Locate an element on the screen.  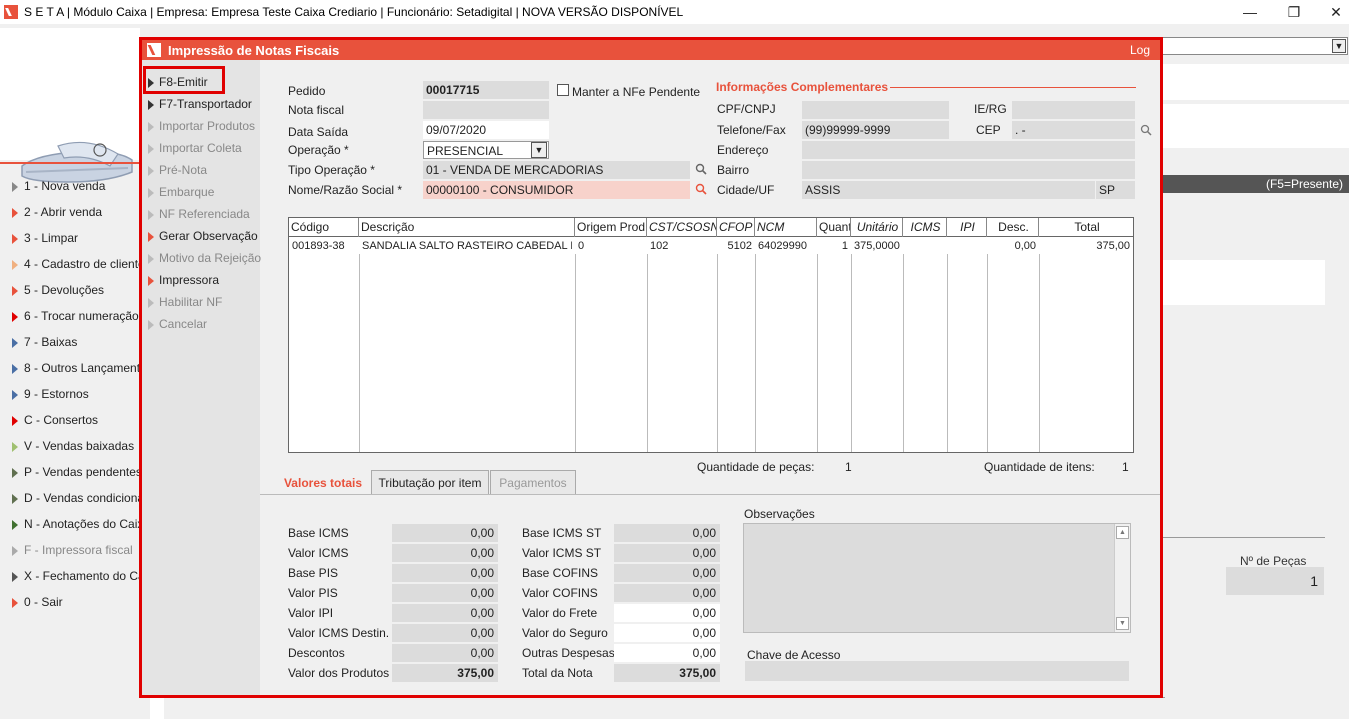
main-menu-item: 4 - Cadastro de clientes is located at coordinates (70, 267).